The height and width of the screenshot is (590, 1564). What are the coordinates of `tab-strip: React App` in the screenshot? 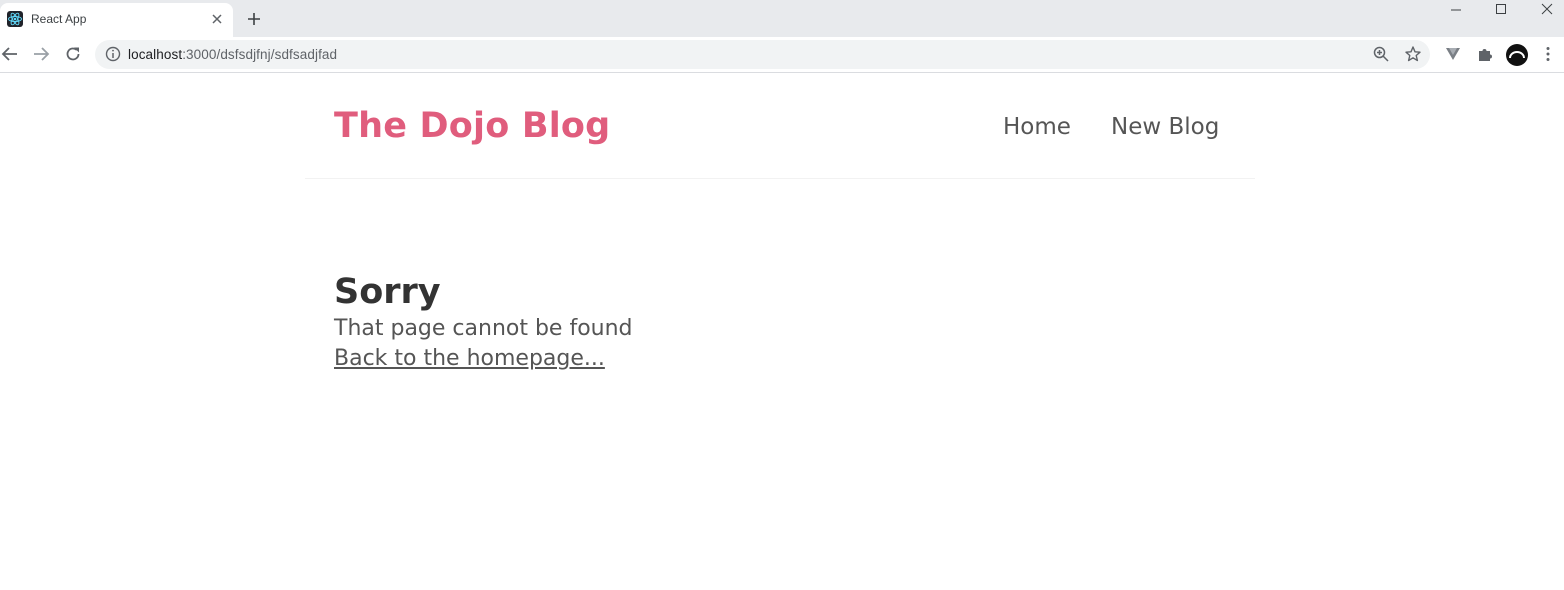 It's located at (782, 18).